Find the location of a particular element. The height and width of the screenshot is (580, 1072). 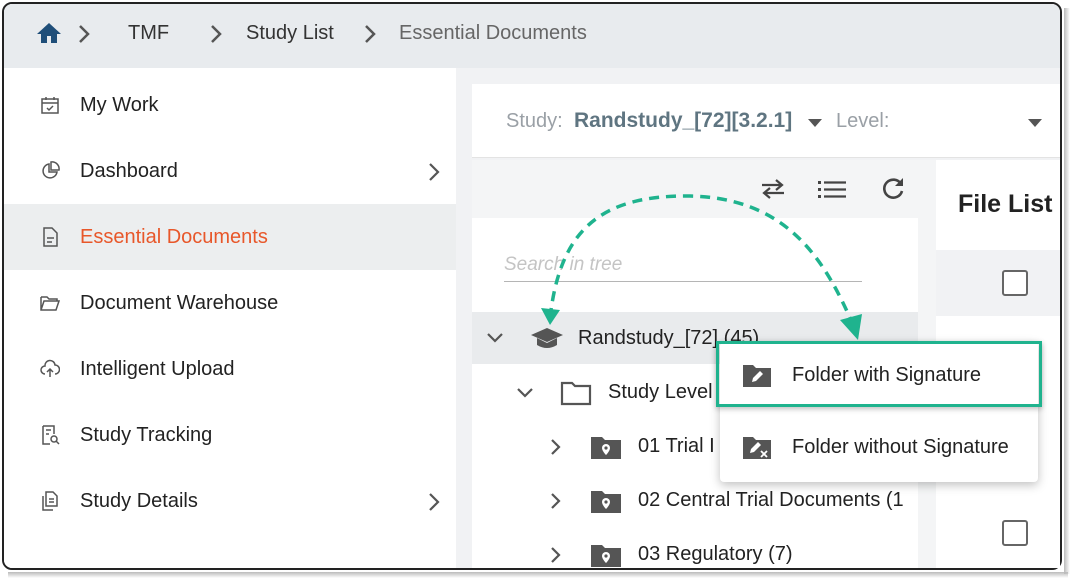

menu-item-label: Folder without Signature is located at coordinates (900, 447).